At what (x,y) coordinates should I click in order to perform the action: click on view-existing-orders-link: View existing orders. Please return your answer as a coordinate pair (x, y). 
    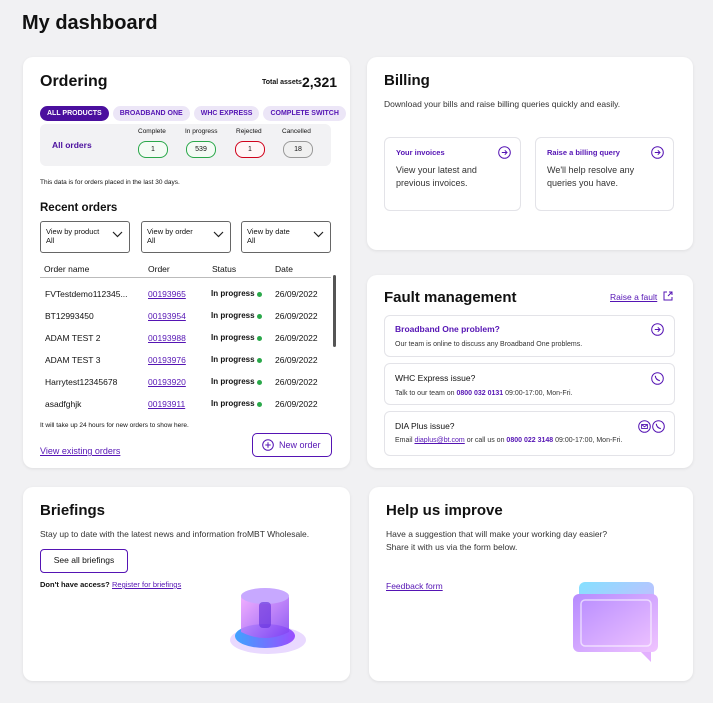
    Looking at the image, I should click on (80, 451).